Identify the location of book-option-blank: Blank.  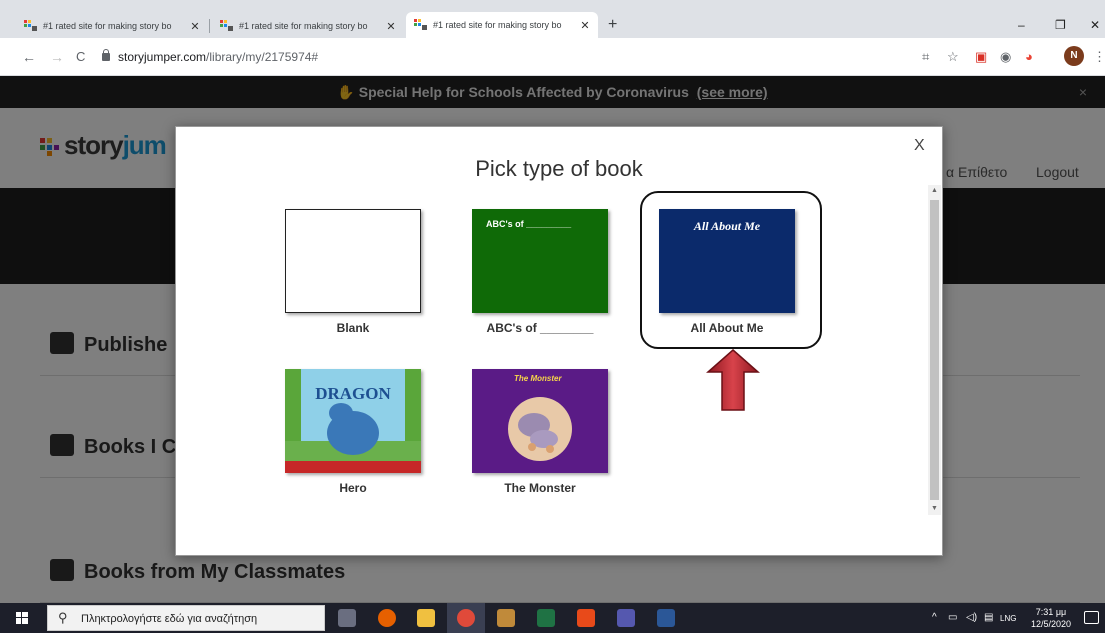
(353, 272).